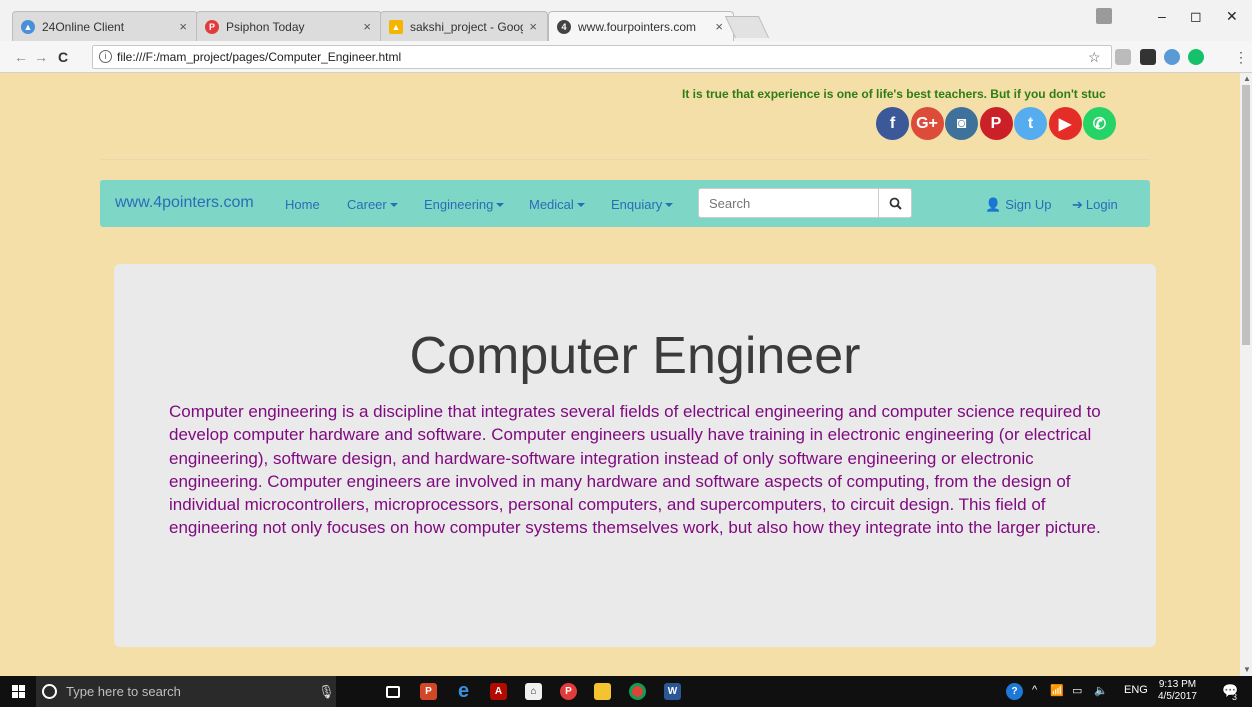 The image size is (1252, 707). I want to click on acrobat-icon: A, so click(498, 691).